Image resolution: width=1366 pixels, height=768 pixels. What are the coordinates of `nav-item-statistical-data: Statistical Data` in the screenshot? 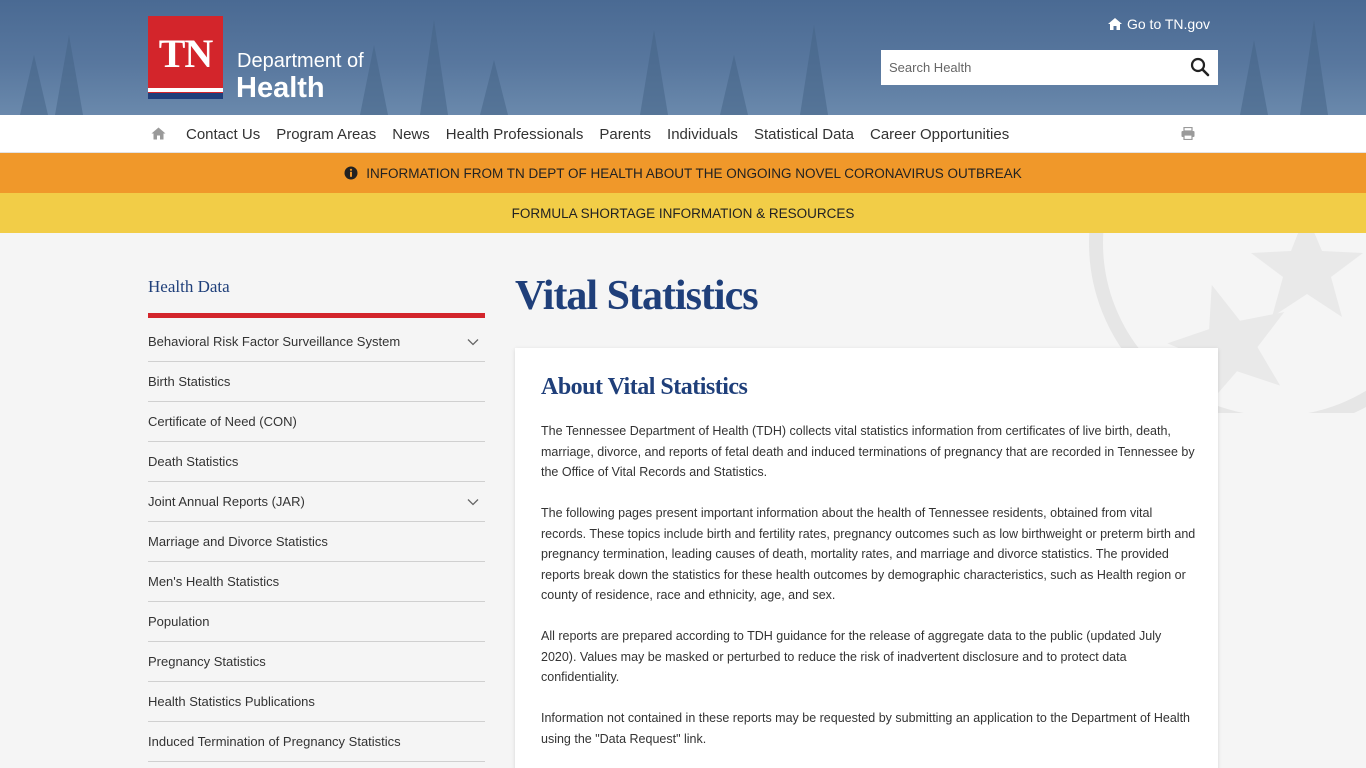 It's located at (804, 134).